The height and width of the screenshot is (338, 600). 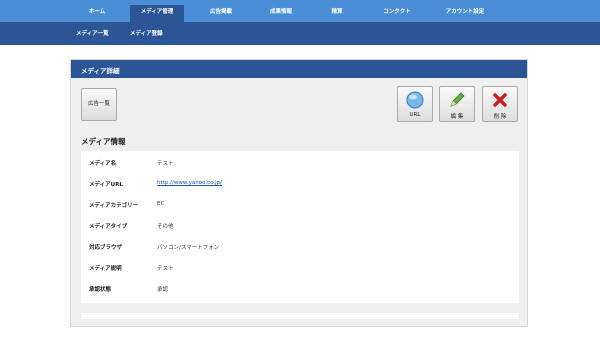 I want to click on tab-settlement: 精算, so click(x=337, y=13).